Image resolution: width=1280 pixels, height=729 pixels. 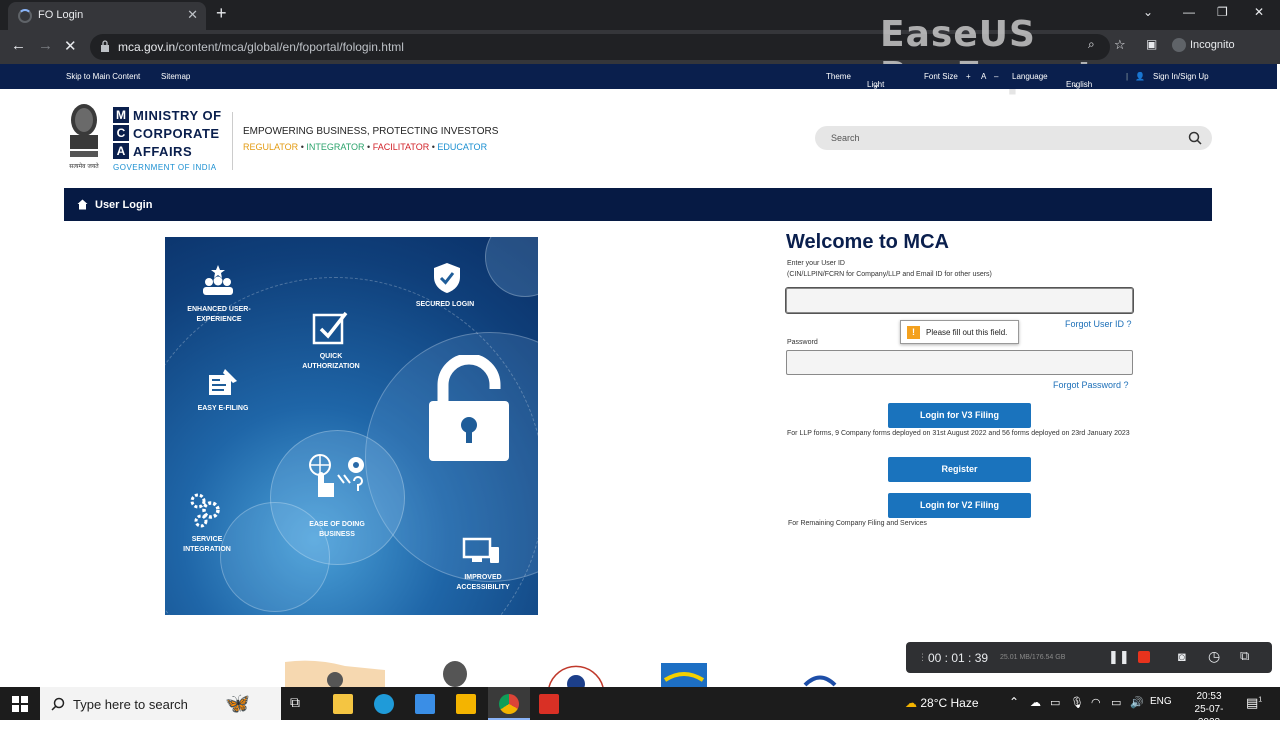 I want to click on timer-icon: ◷, so click(x=1214, y=656).